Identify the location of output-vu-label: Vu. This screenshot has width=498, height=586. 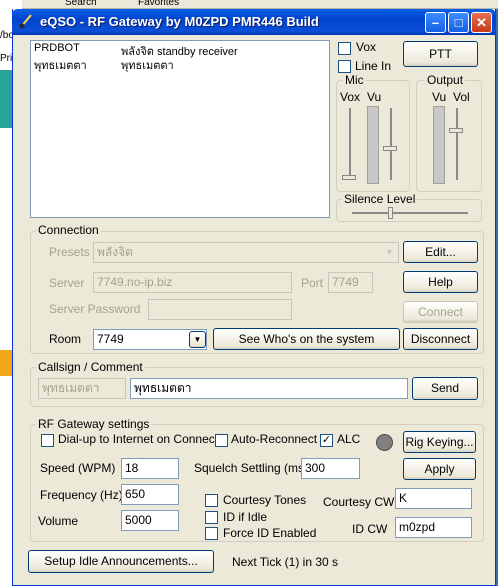
(439, 97).